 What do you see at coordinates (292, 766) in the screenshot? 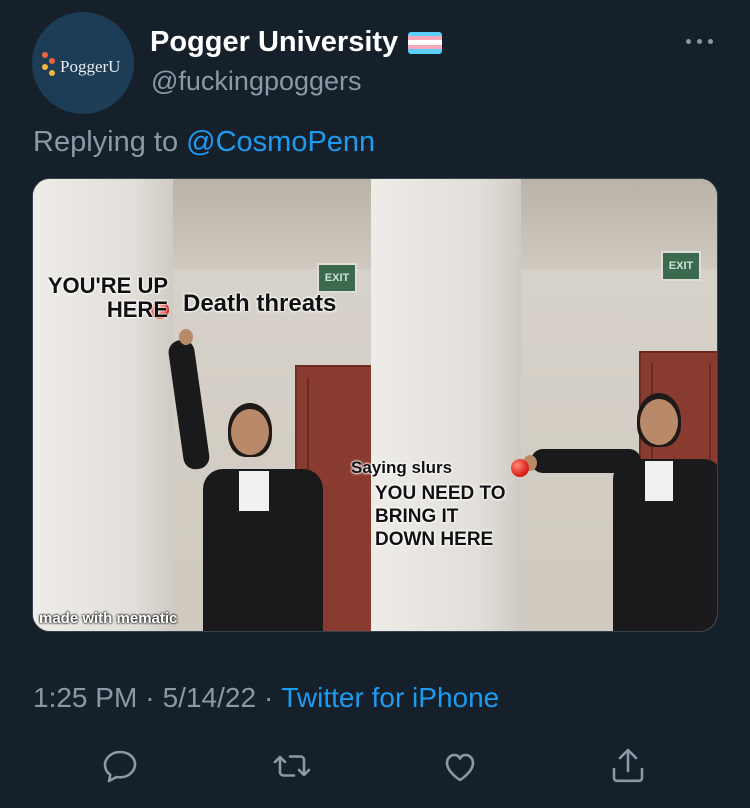
I see `retweet-icon` at bounding box center [292, 766].